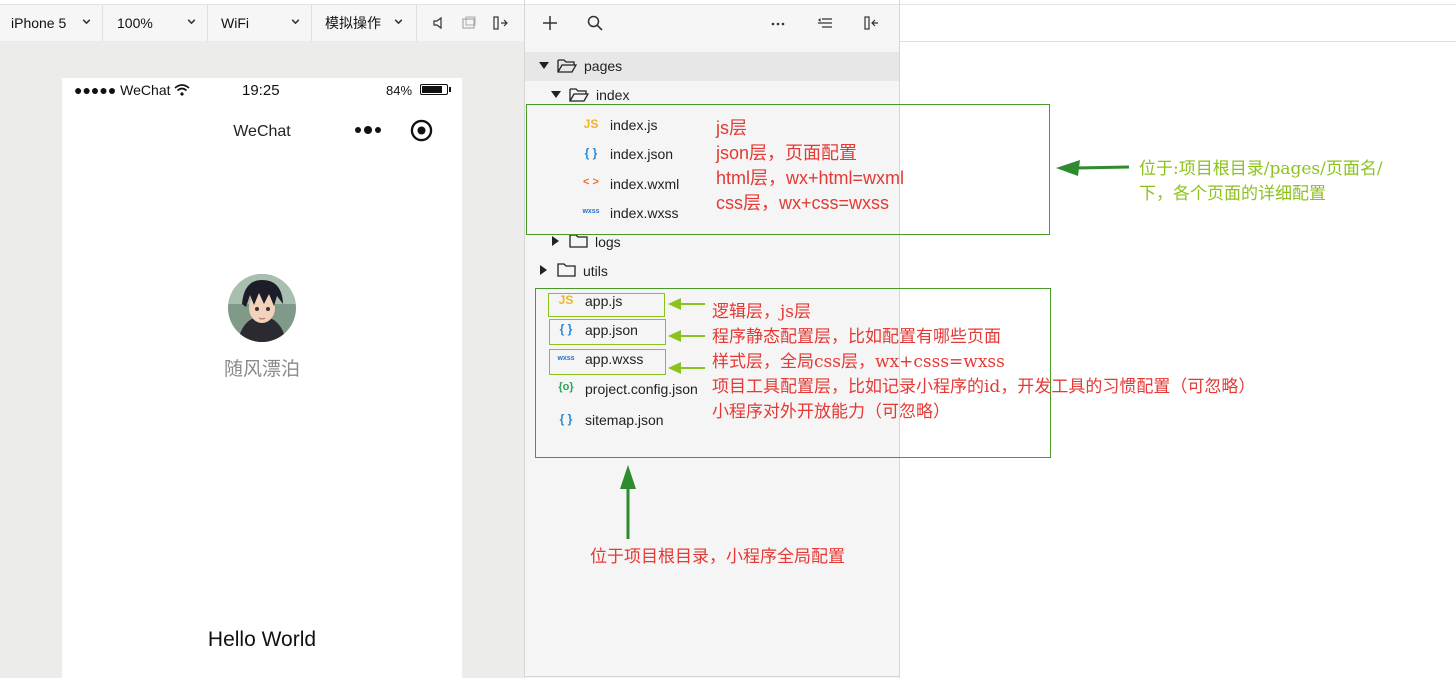 This screenshot has height=678, width=1456. I want to click on note-json-layer: json层，页面配置, so click(787, 153).